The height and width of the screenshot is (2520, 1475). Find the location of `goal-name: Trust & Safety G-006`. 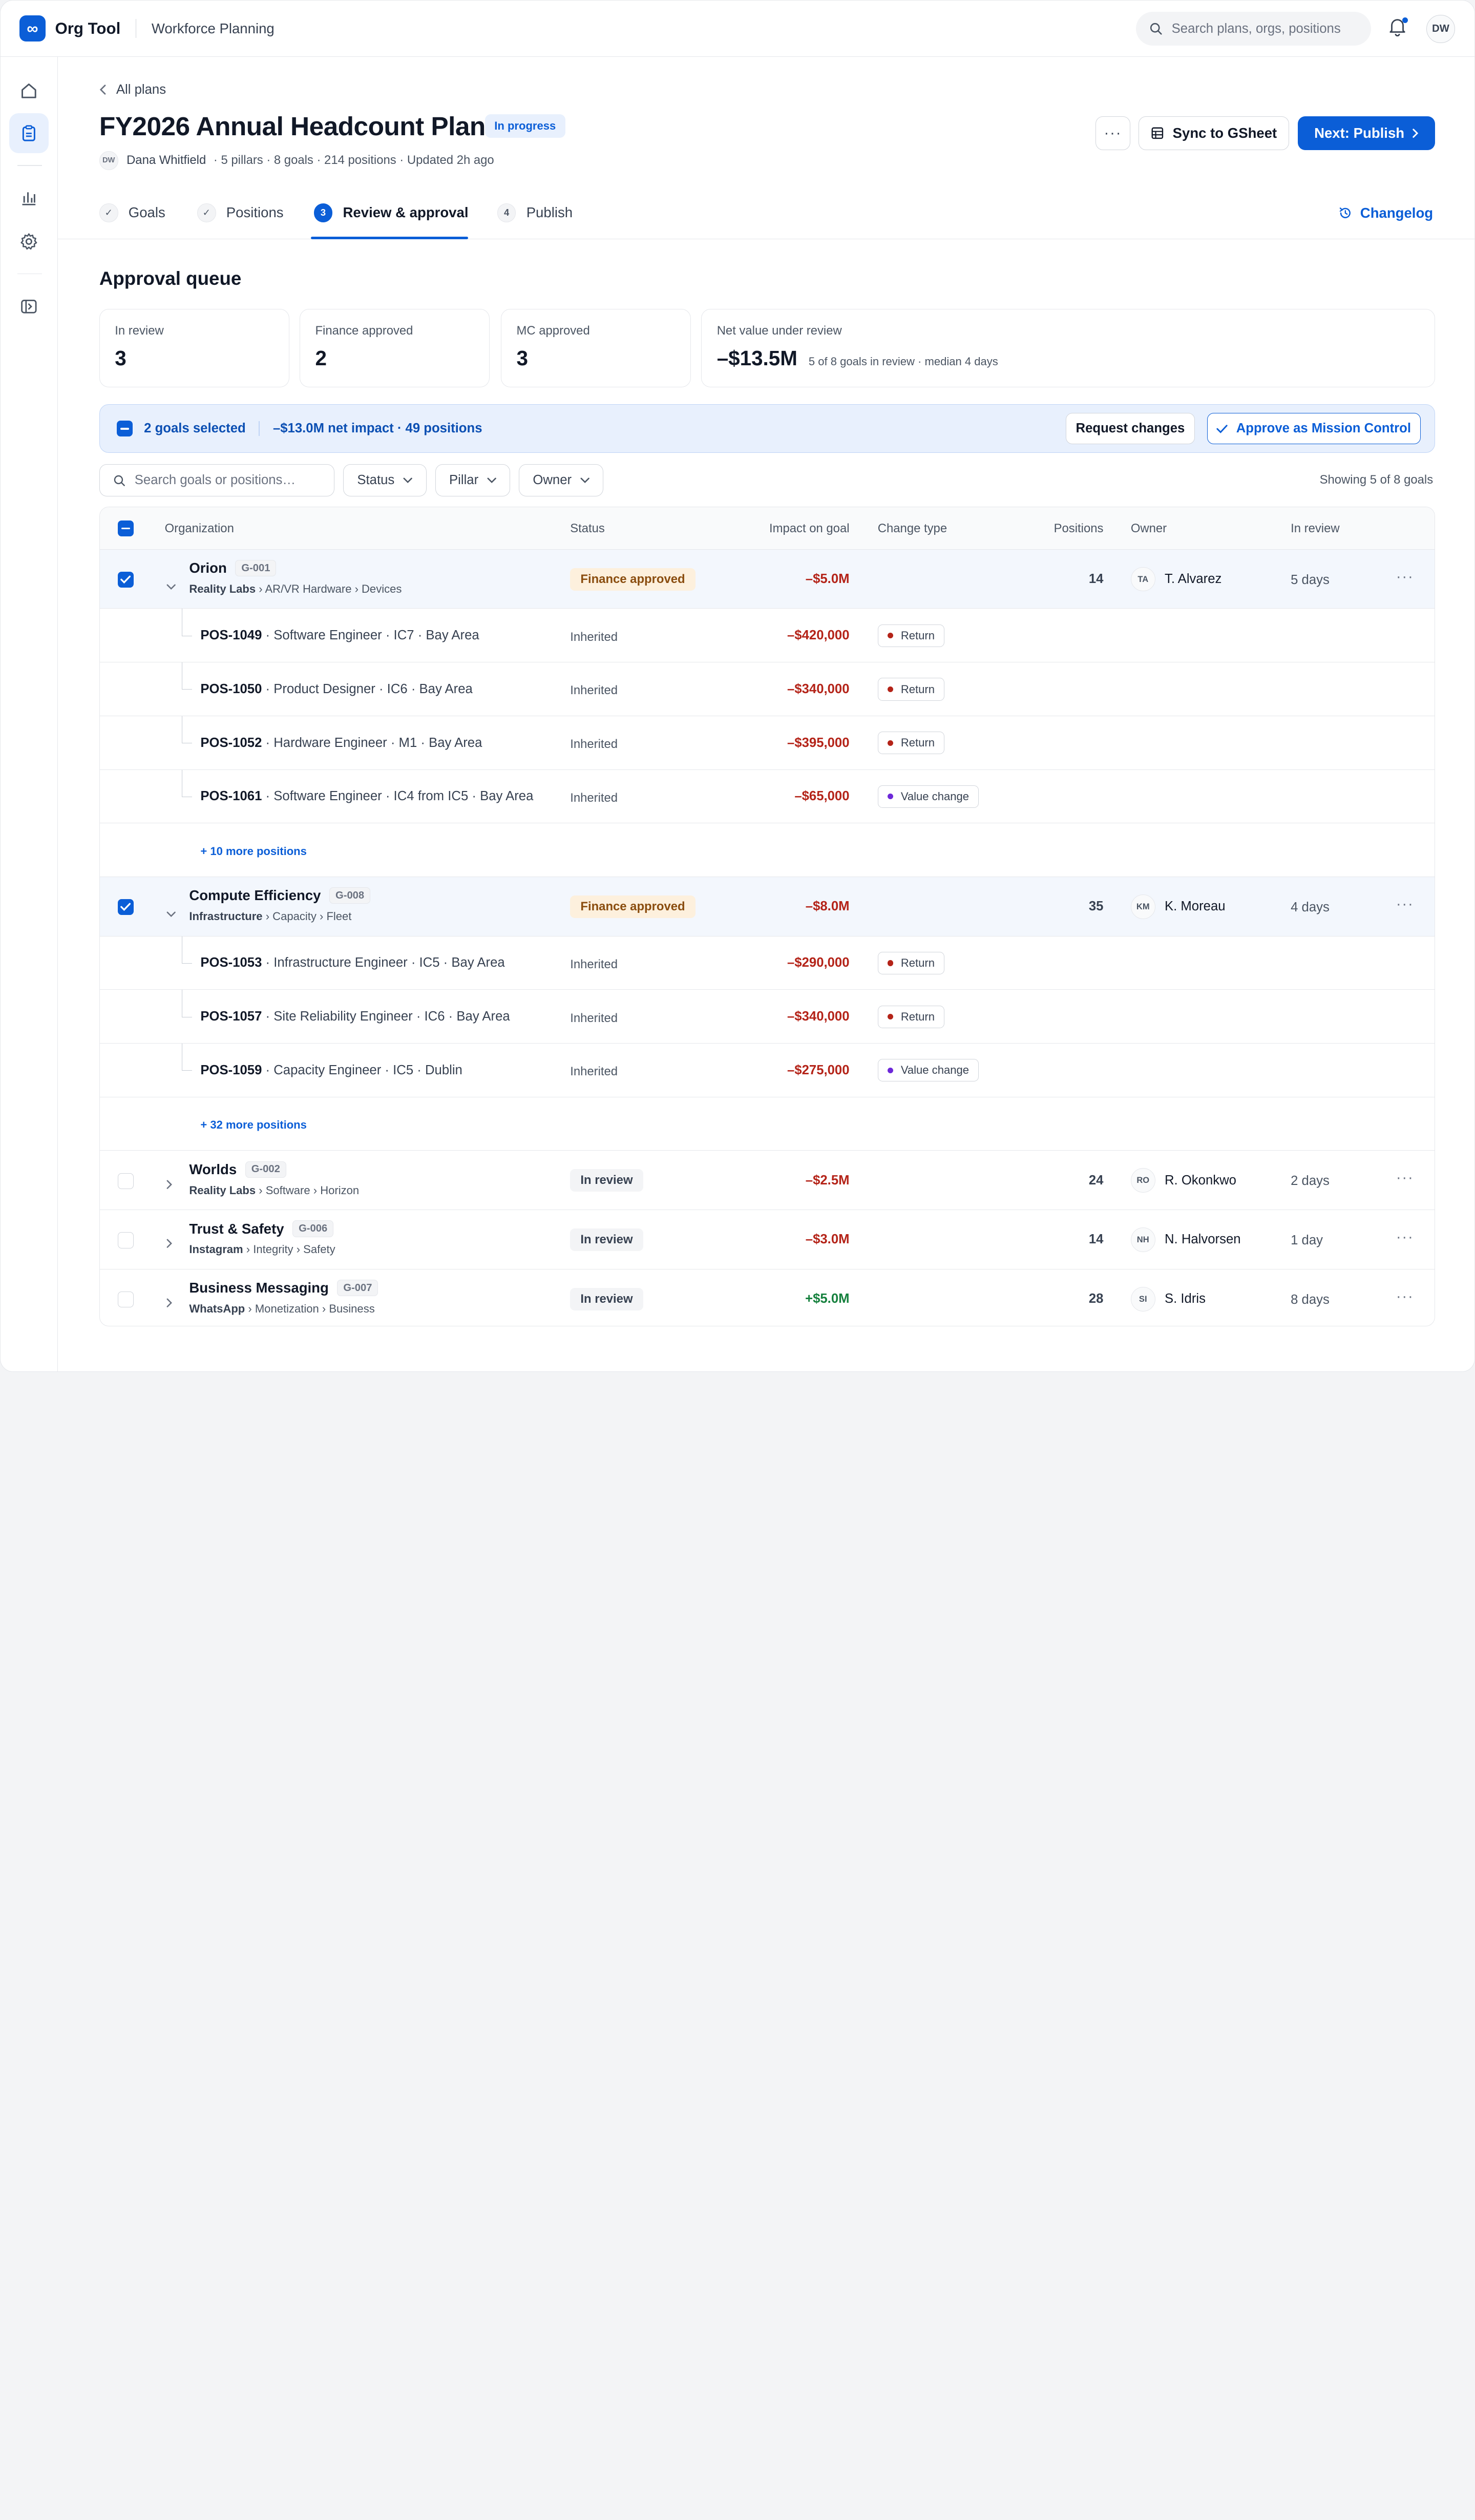

goal-name: Trust & Safety G-006 is located at coordinates (262, 1228).